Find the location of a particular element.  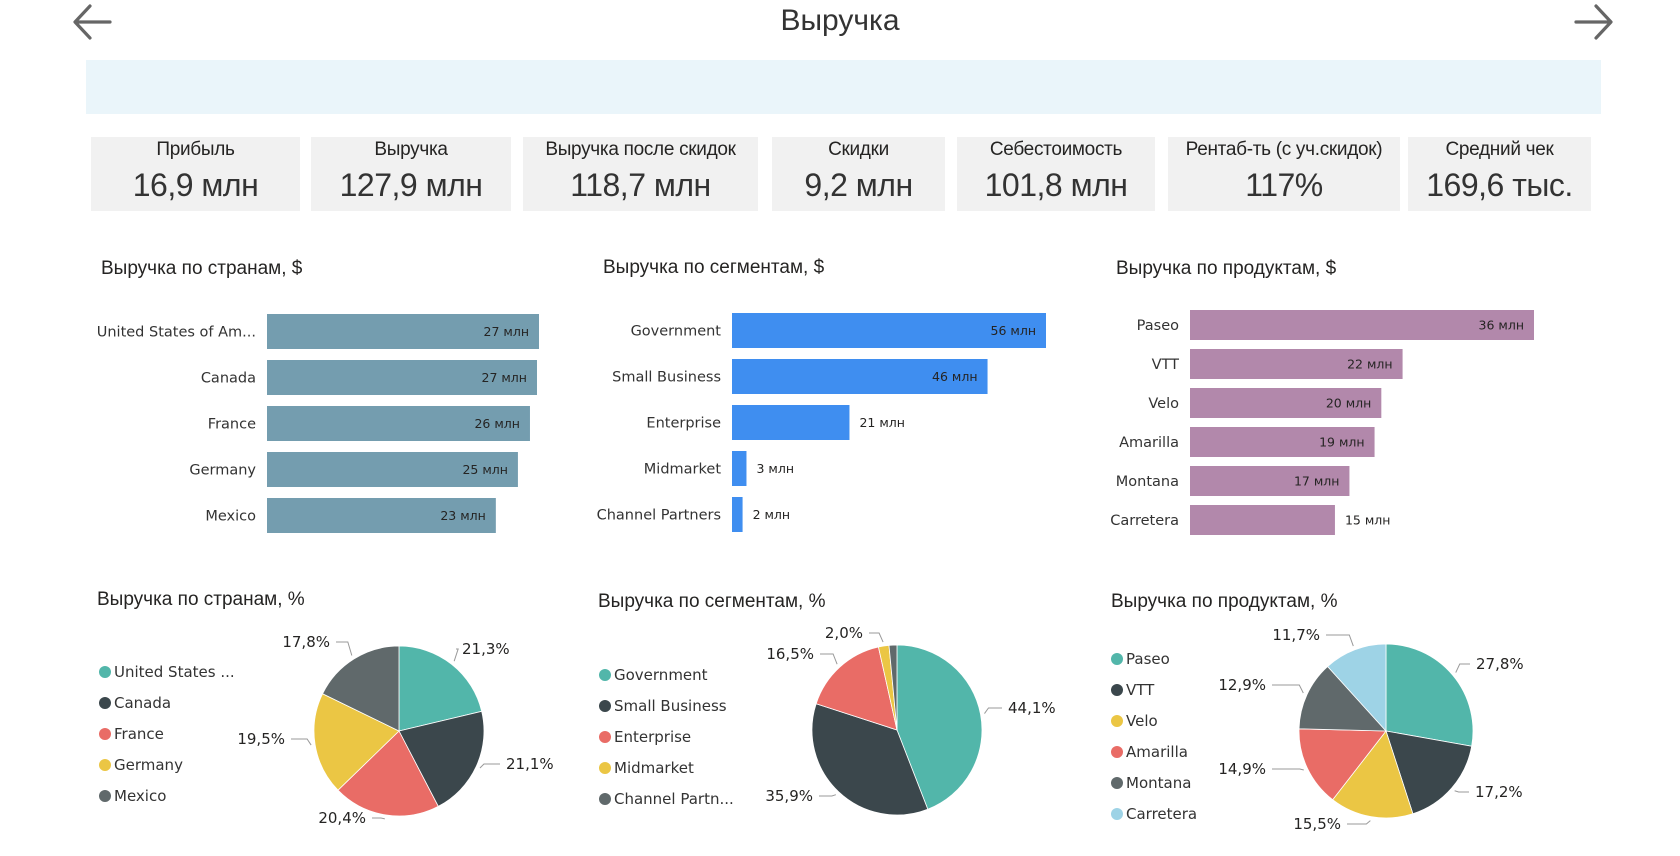

data-label: 11,7% is located at coordinates (1296, 635).